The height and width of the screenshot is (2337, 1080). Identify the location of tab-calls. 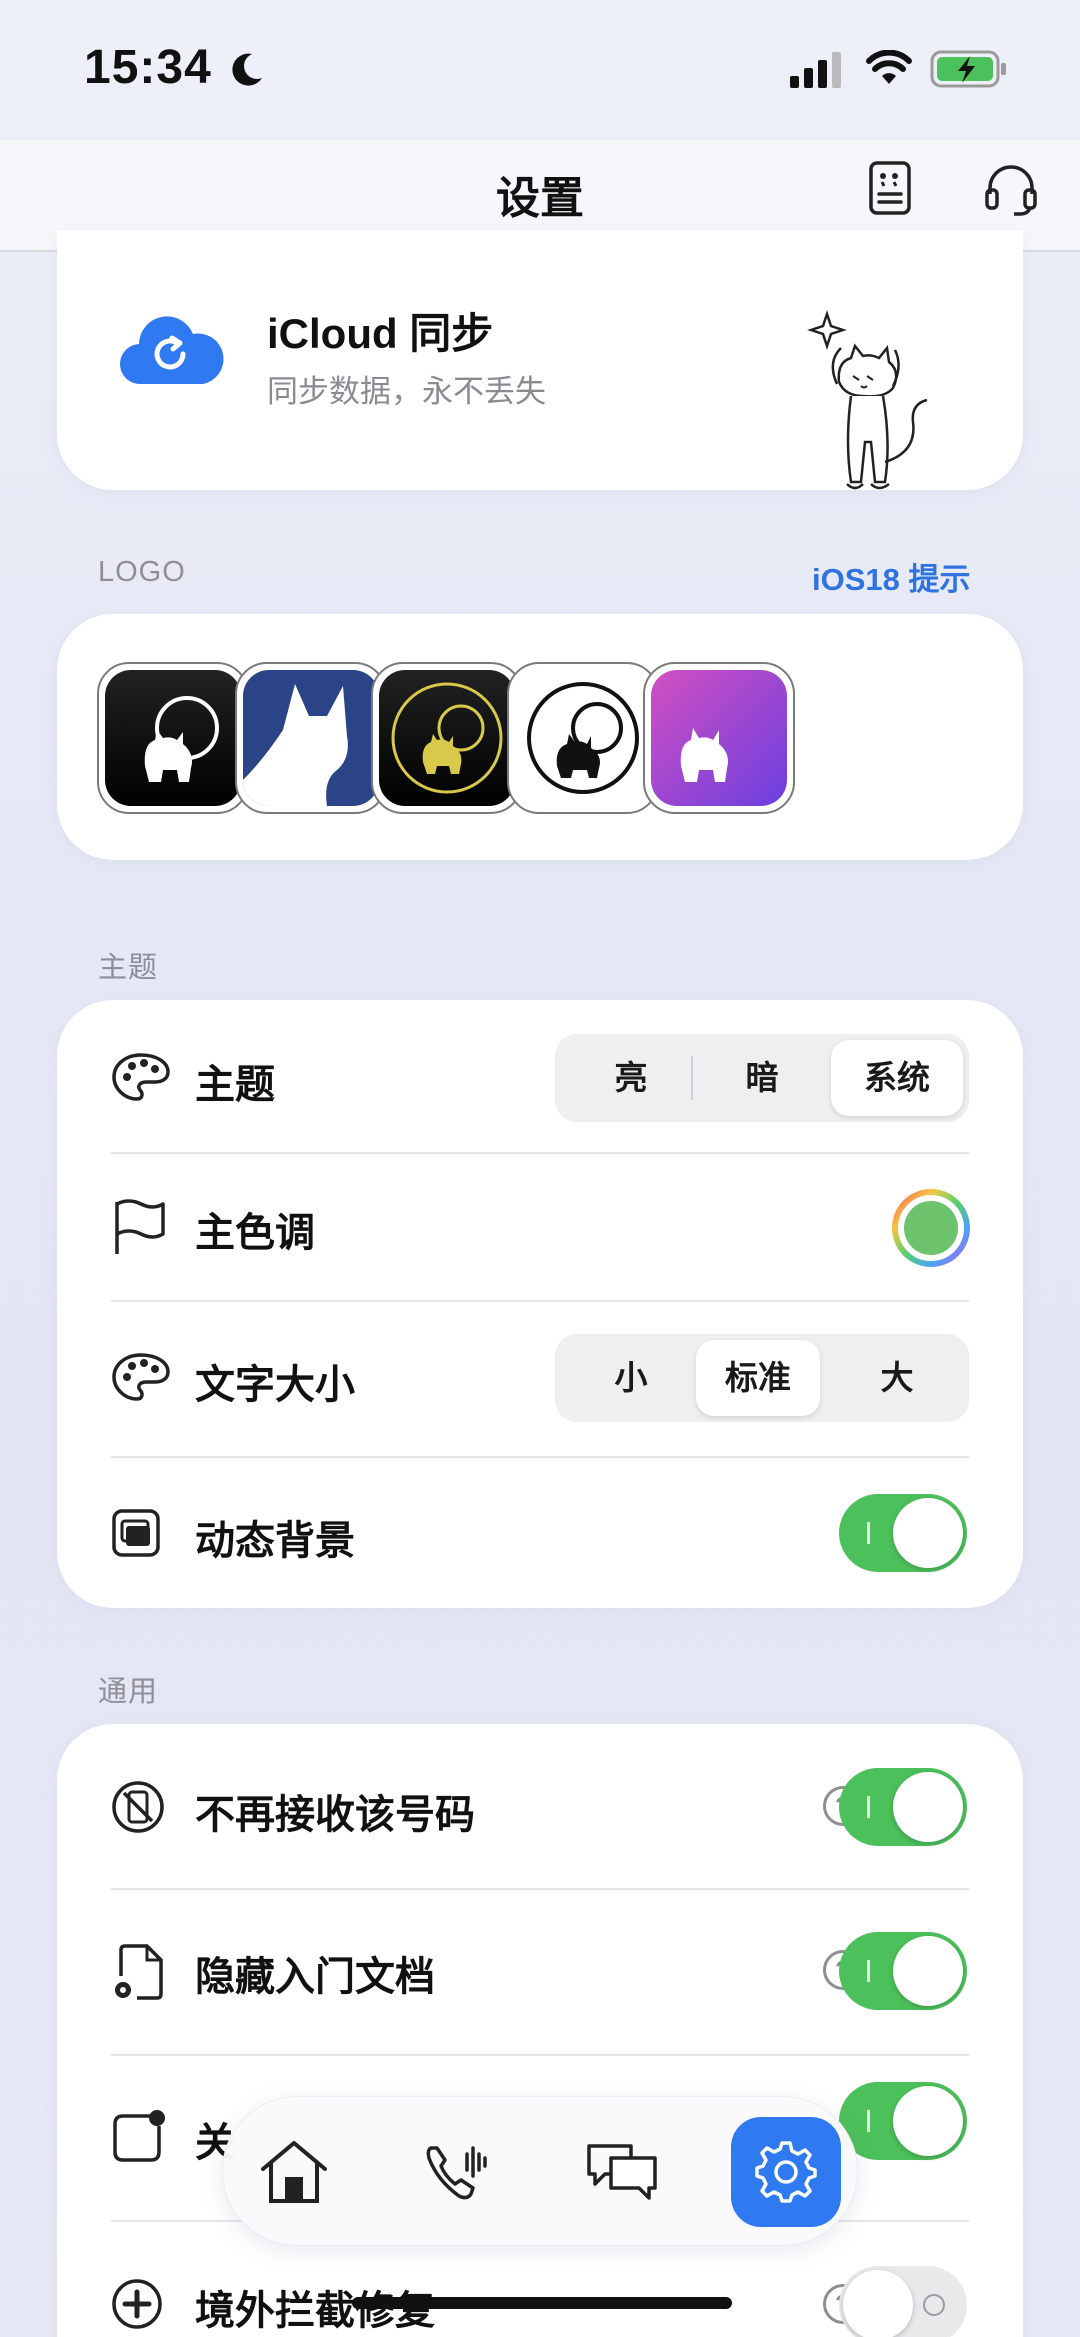
(458, 2172).